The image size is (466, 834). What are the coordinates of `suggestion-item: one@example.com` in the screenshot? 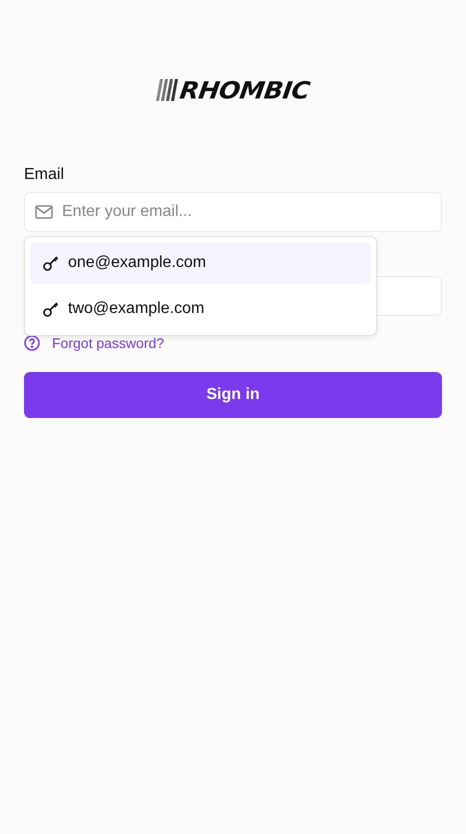 It's located at (200, 263).